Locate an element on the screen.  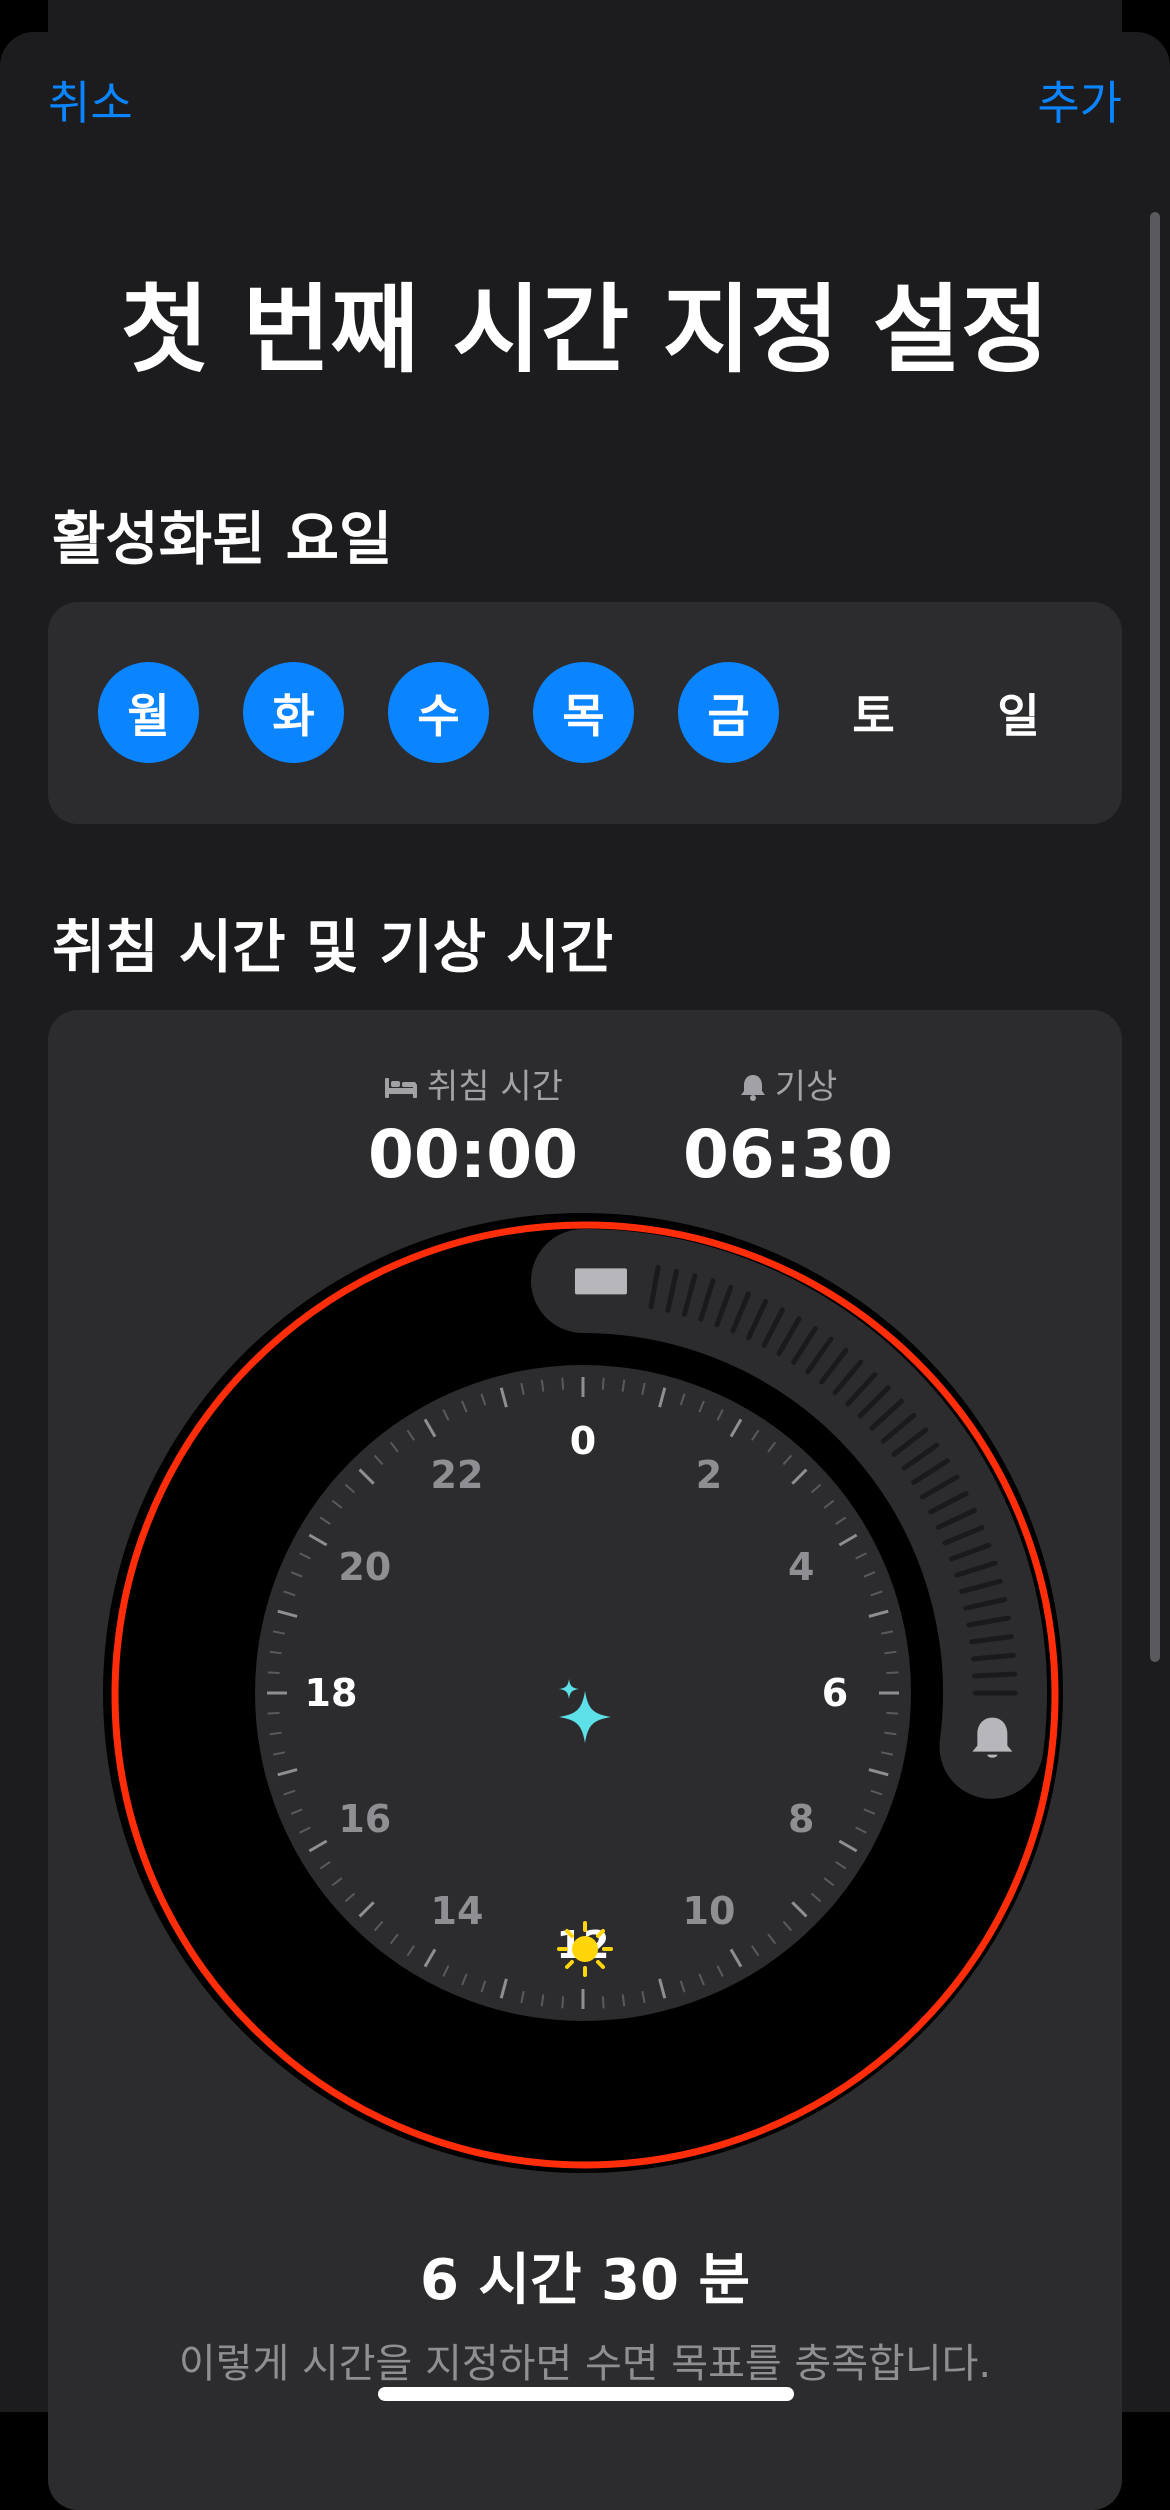
sun-icon is located at coordinates (585, 1949).